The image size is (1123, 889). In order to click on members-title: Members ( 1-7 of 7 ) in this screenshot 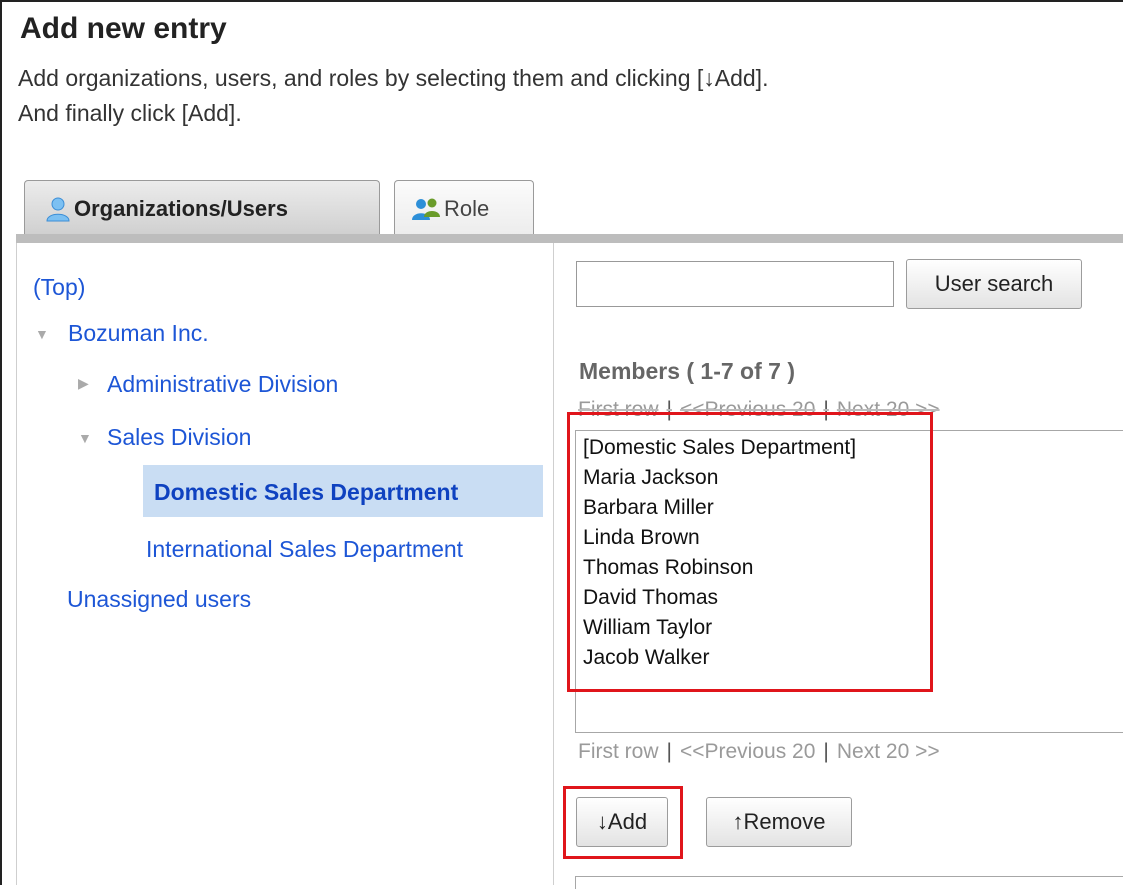, I will do `click(687, 371)`.